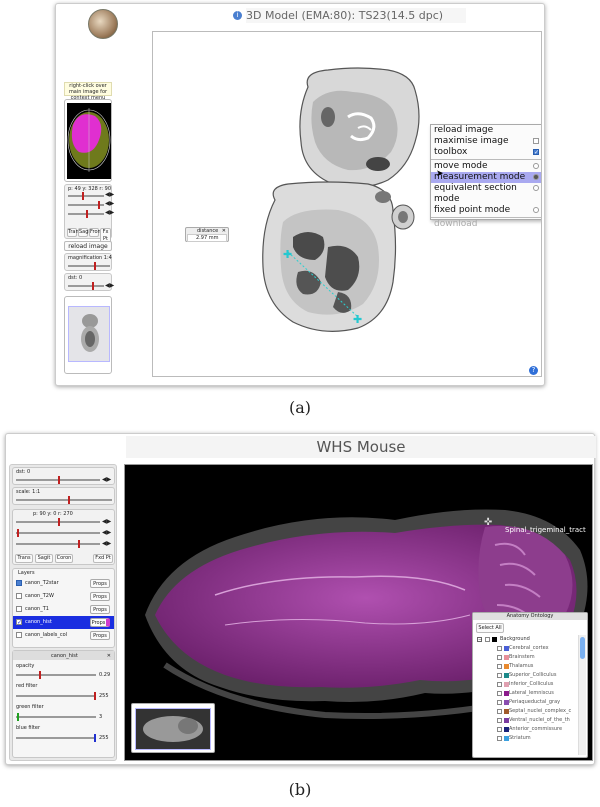  I want to click on layer-row: canon_labels_col Props, so click(63, 635).